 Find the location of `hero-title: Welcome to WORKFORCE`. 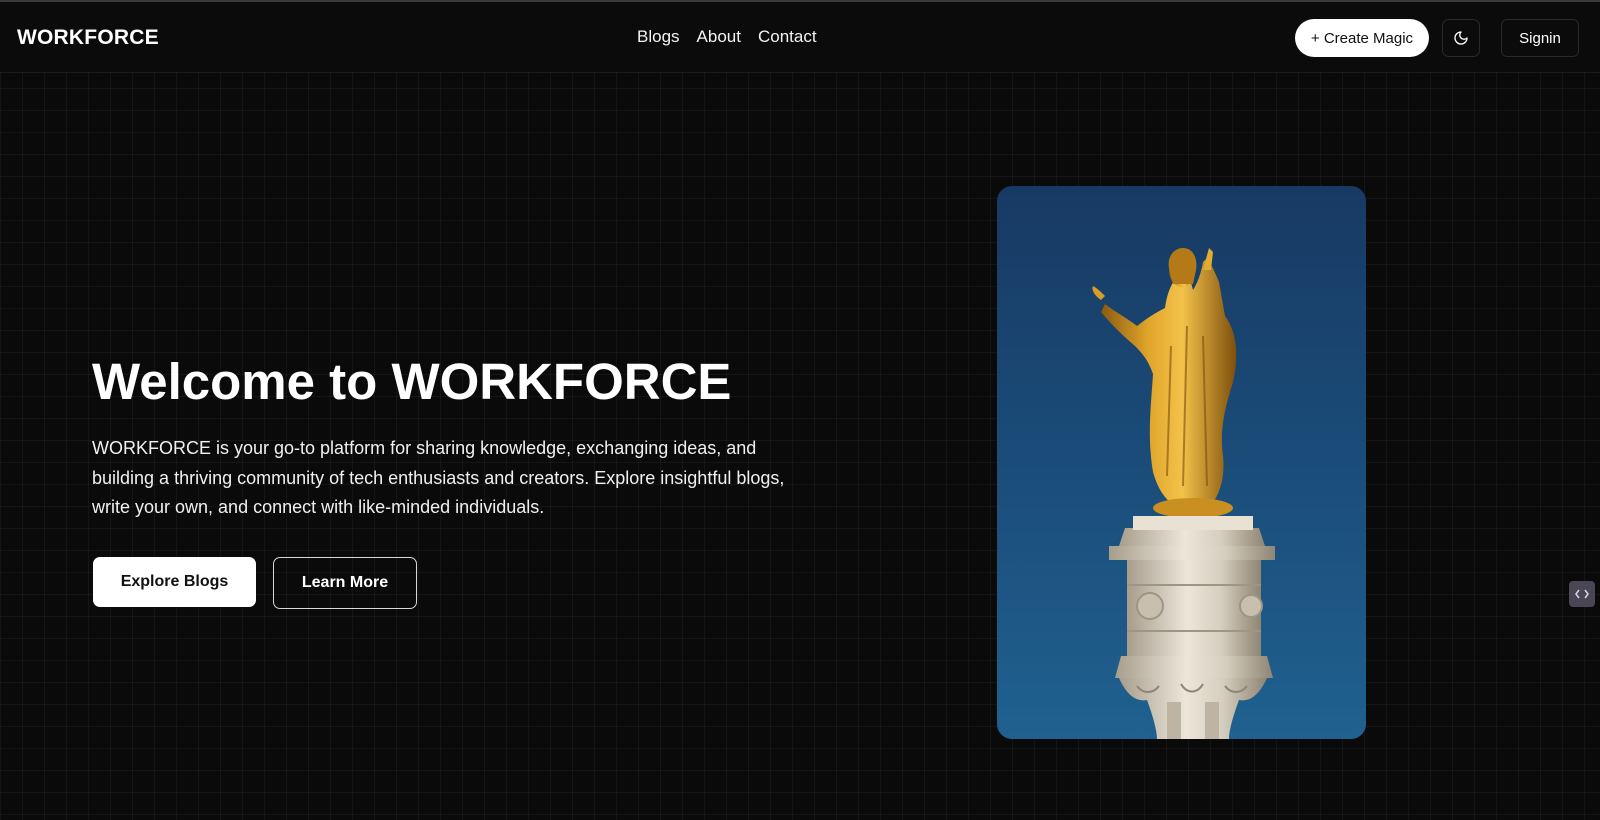

hero-title: Welcome to WORKFORCE is located at coordinates (412, 381).